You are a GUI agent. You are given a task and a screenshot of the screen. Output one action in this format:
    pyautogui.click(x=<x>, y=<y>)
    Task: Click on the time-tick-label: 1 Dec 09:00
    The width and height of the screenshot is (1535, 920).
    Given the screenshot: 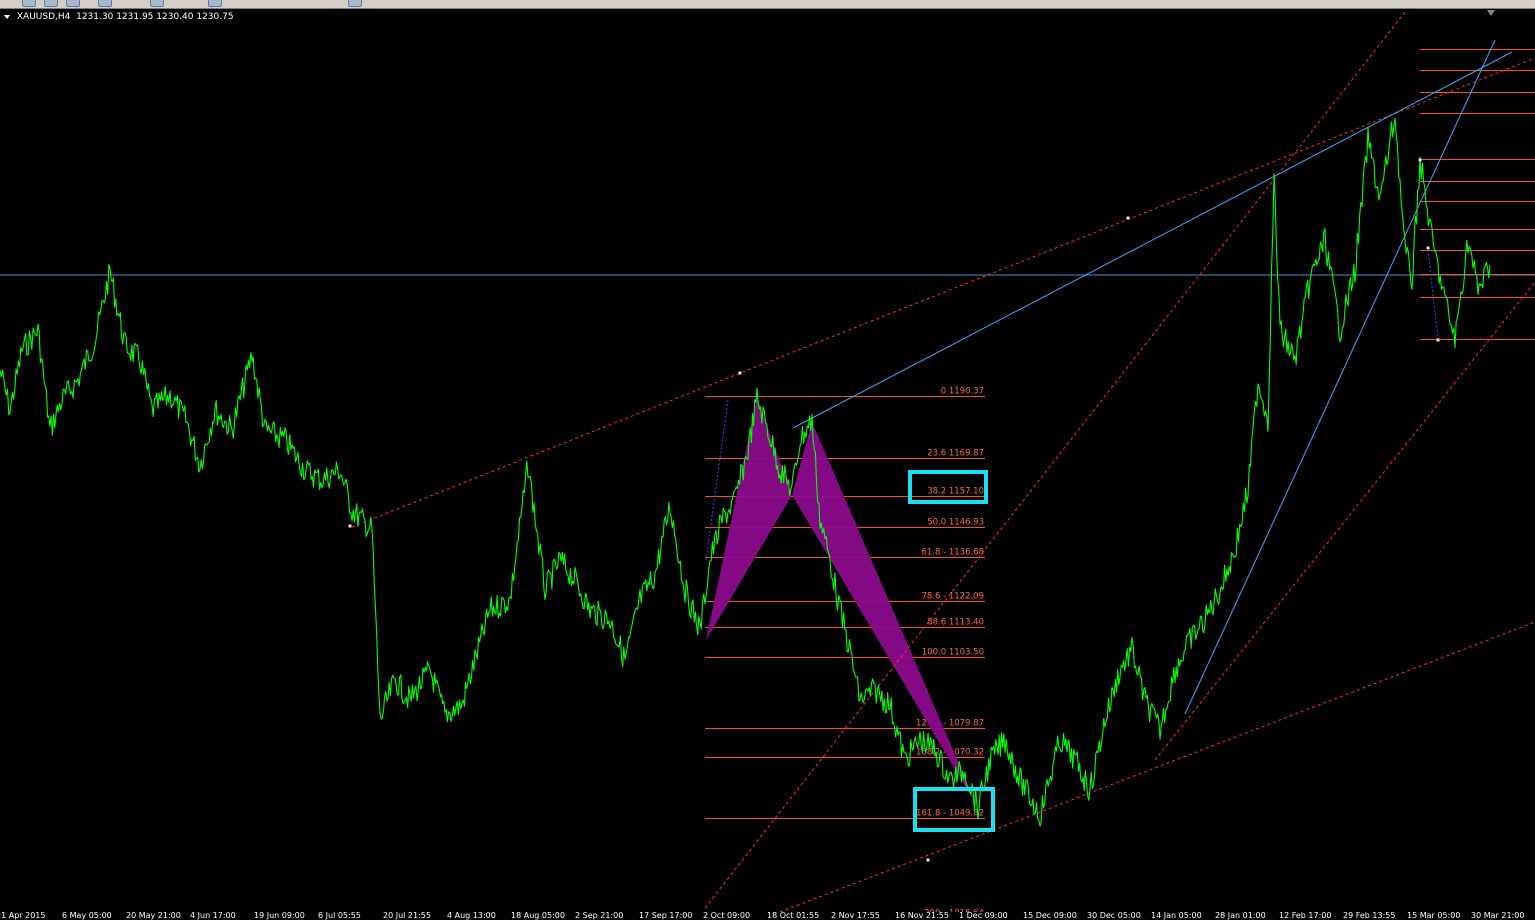 What is the action you would take?
    pyautogui.click(x=983, y=916)
    